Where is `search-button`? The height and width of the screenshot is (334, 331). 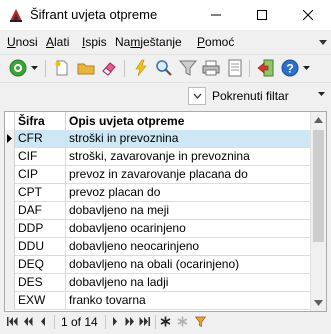 search-button is located at coordinates (164, 68).